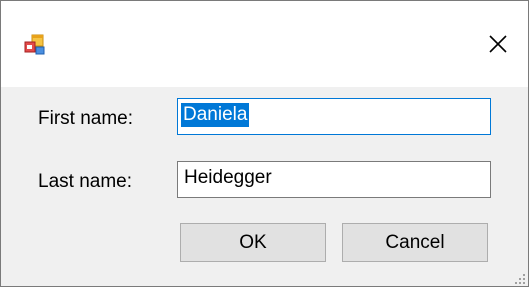 The image size is (529, 290). I want to click on cancel-button-label: Cancel, so click(415, 242).